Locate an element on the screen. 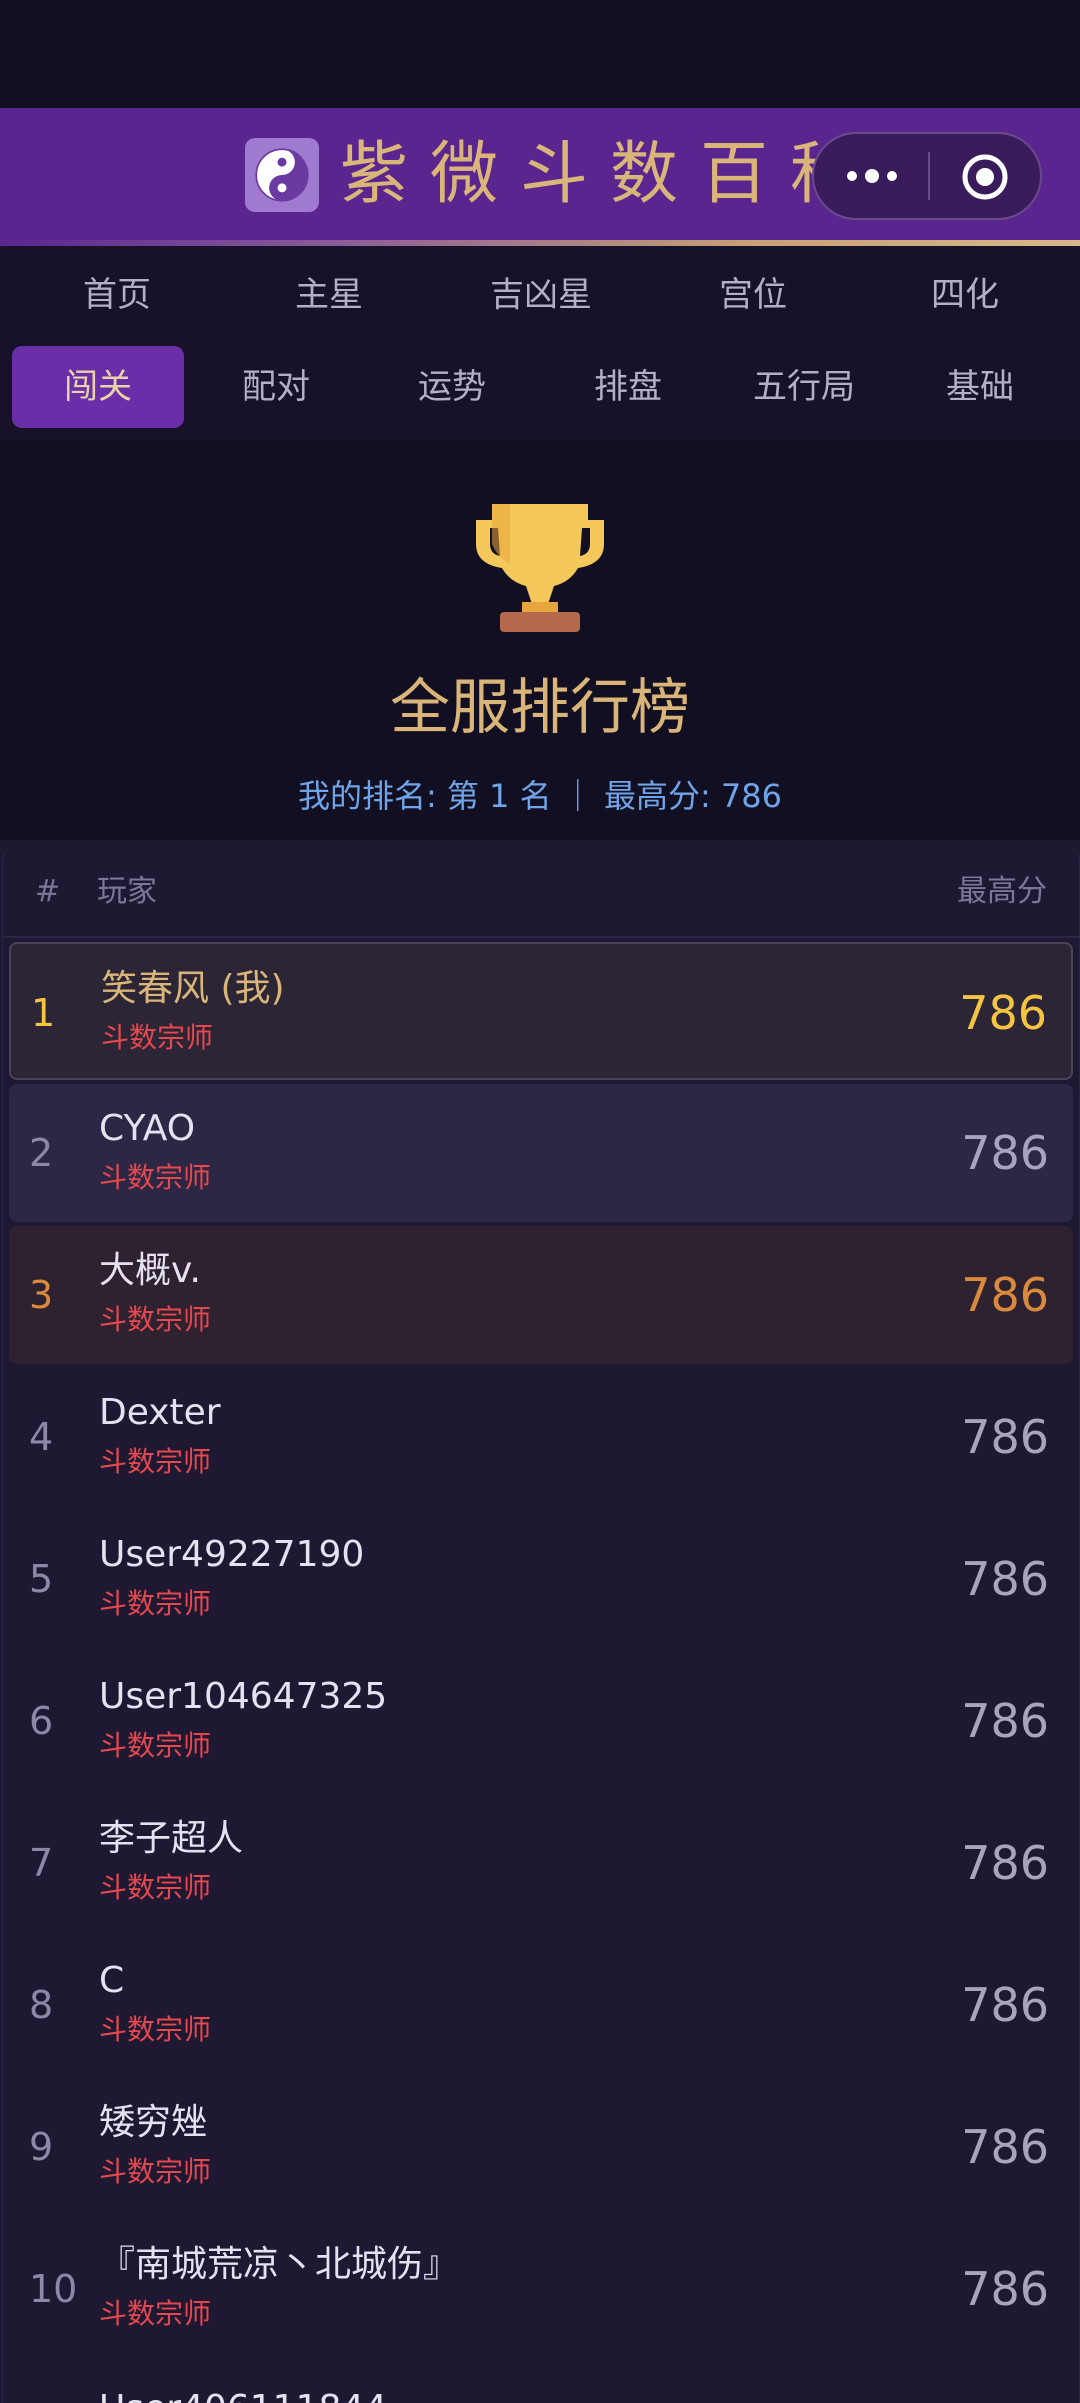  row-rank: 1 is located at coordinates (43, 1013).